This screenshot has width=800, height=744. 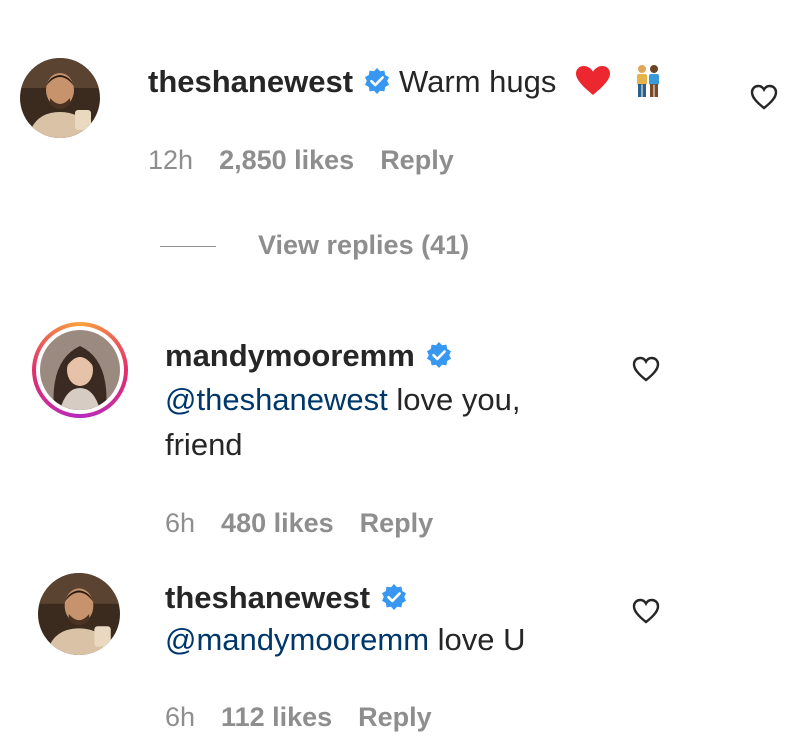 I want to click on mention-link: @mandymooremm, so click(x=297, y=639).